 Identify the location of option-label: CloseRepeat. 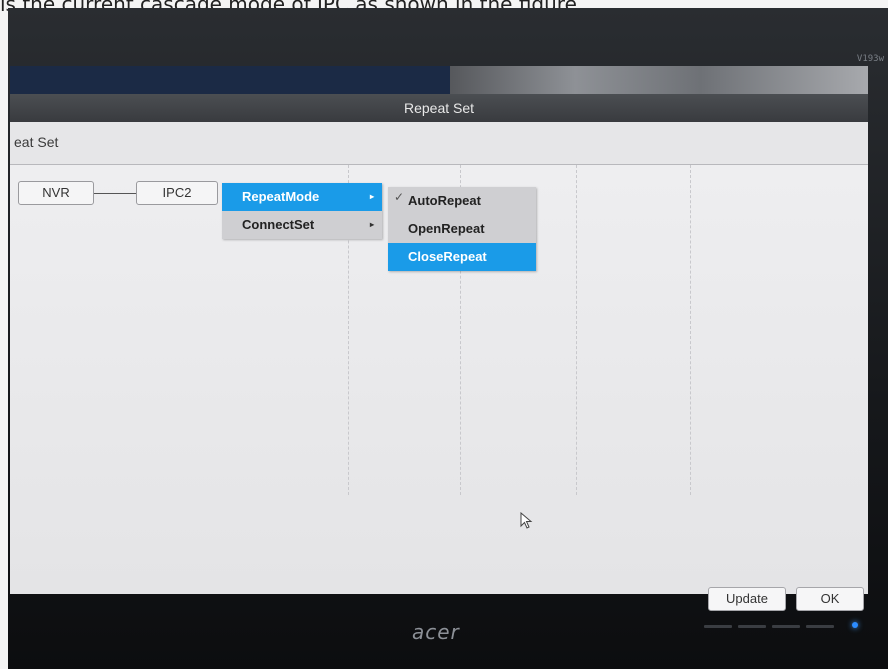
(447, 256).